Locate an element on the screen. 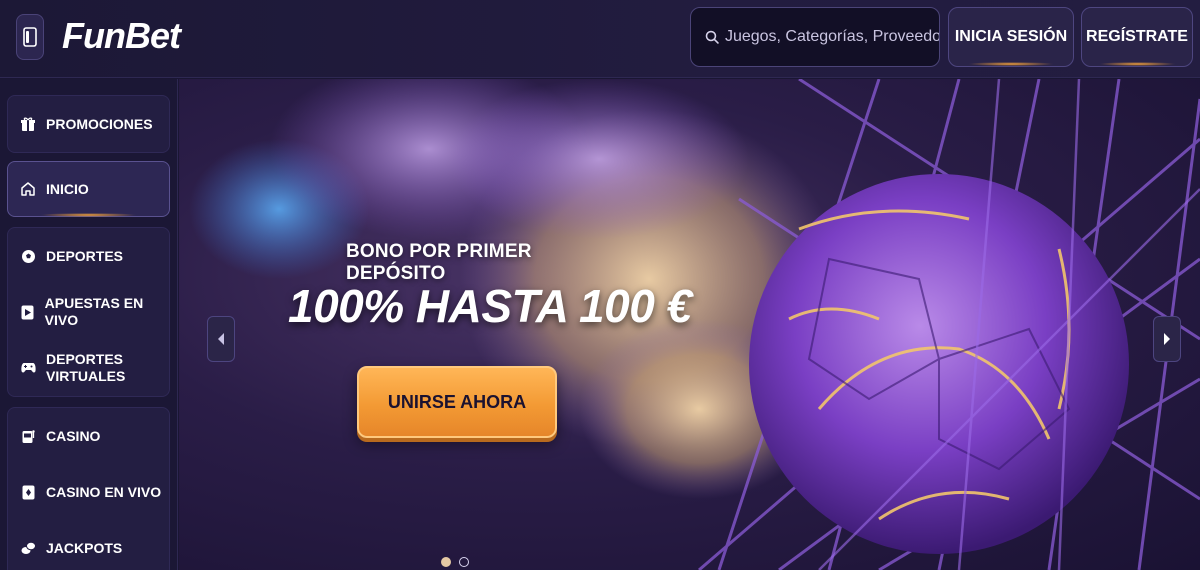 Image resolution: width=1200 pixels, height=570 pixels. gamepad-icon is located at coordinates (28, 368).